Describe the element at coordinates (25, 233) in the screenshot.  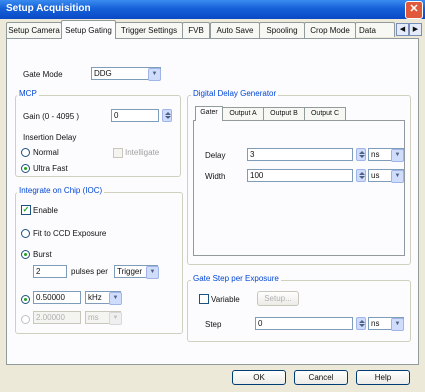
I see `radio-fit-to-ccd` at that location.